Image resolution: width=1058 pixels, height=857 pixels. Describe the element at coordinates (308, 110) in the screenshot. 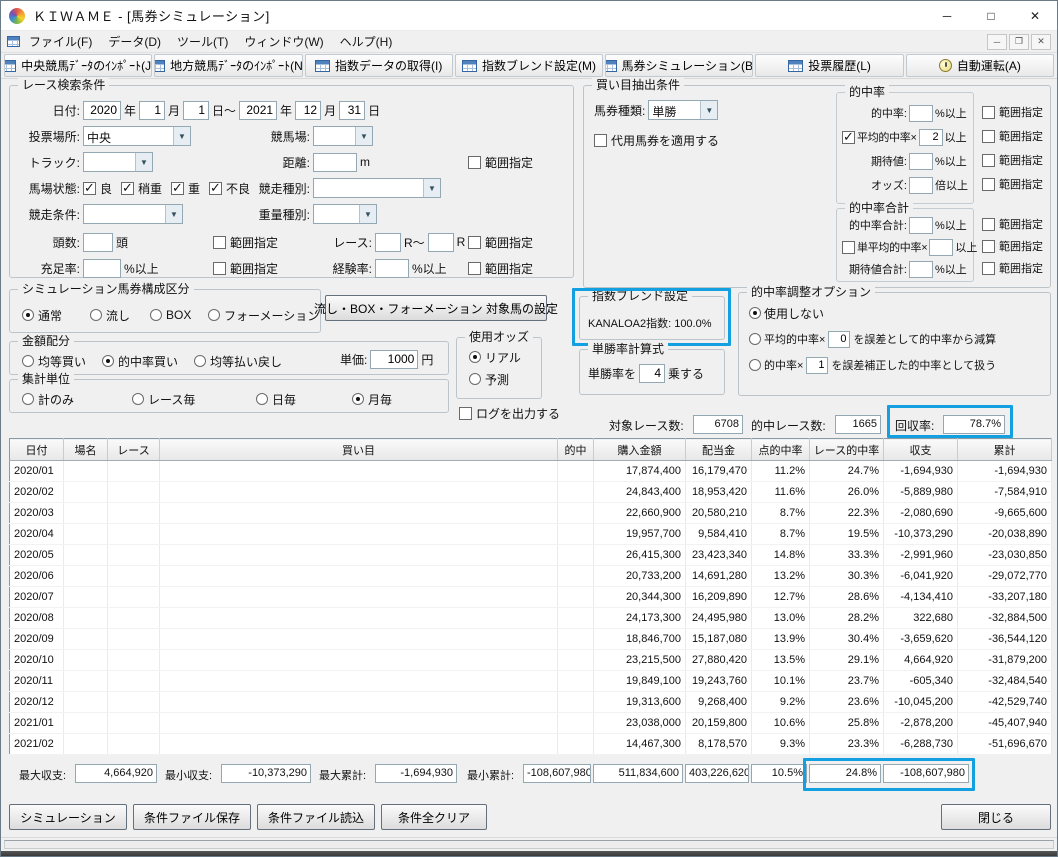

I see `date-to-month-input` at that location.